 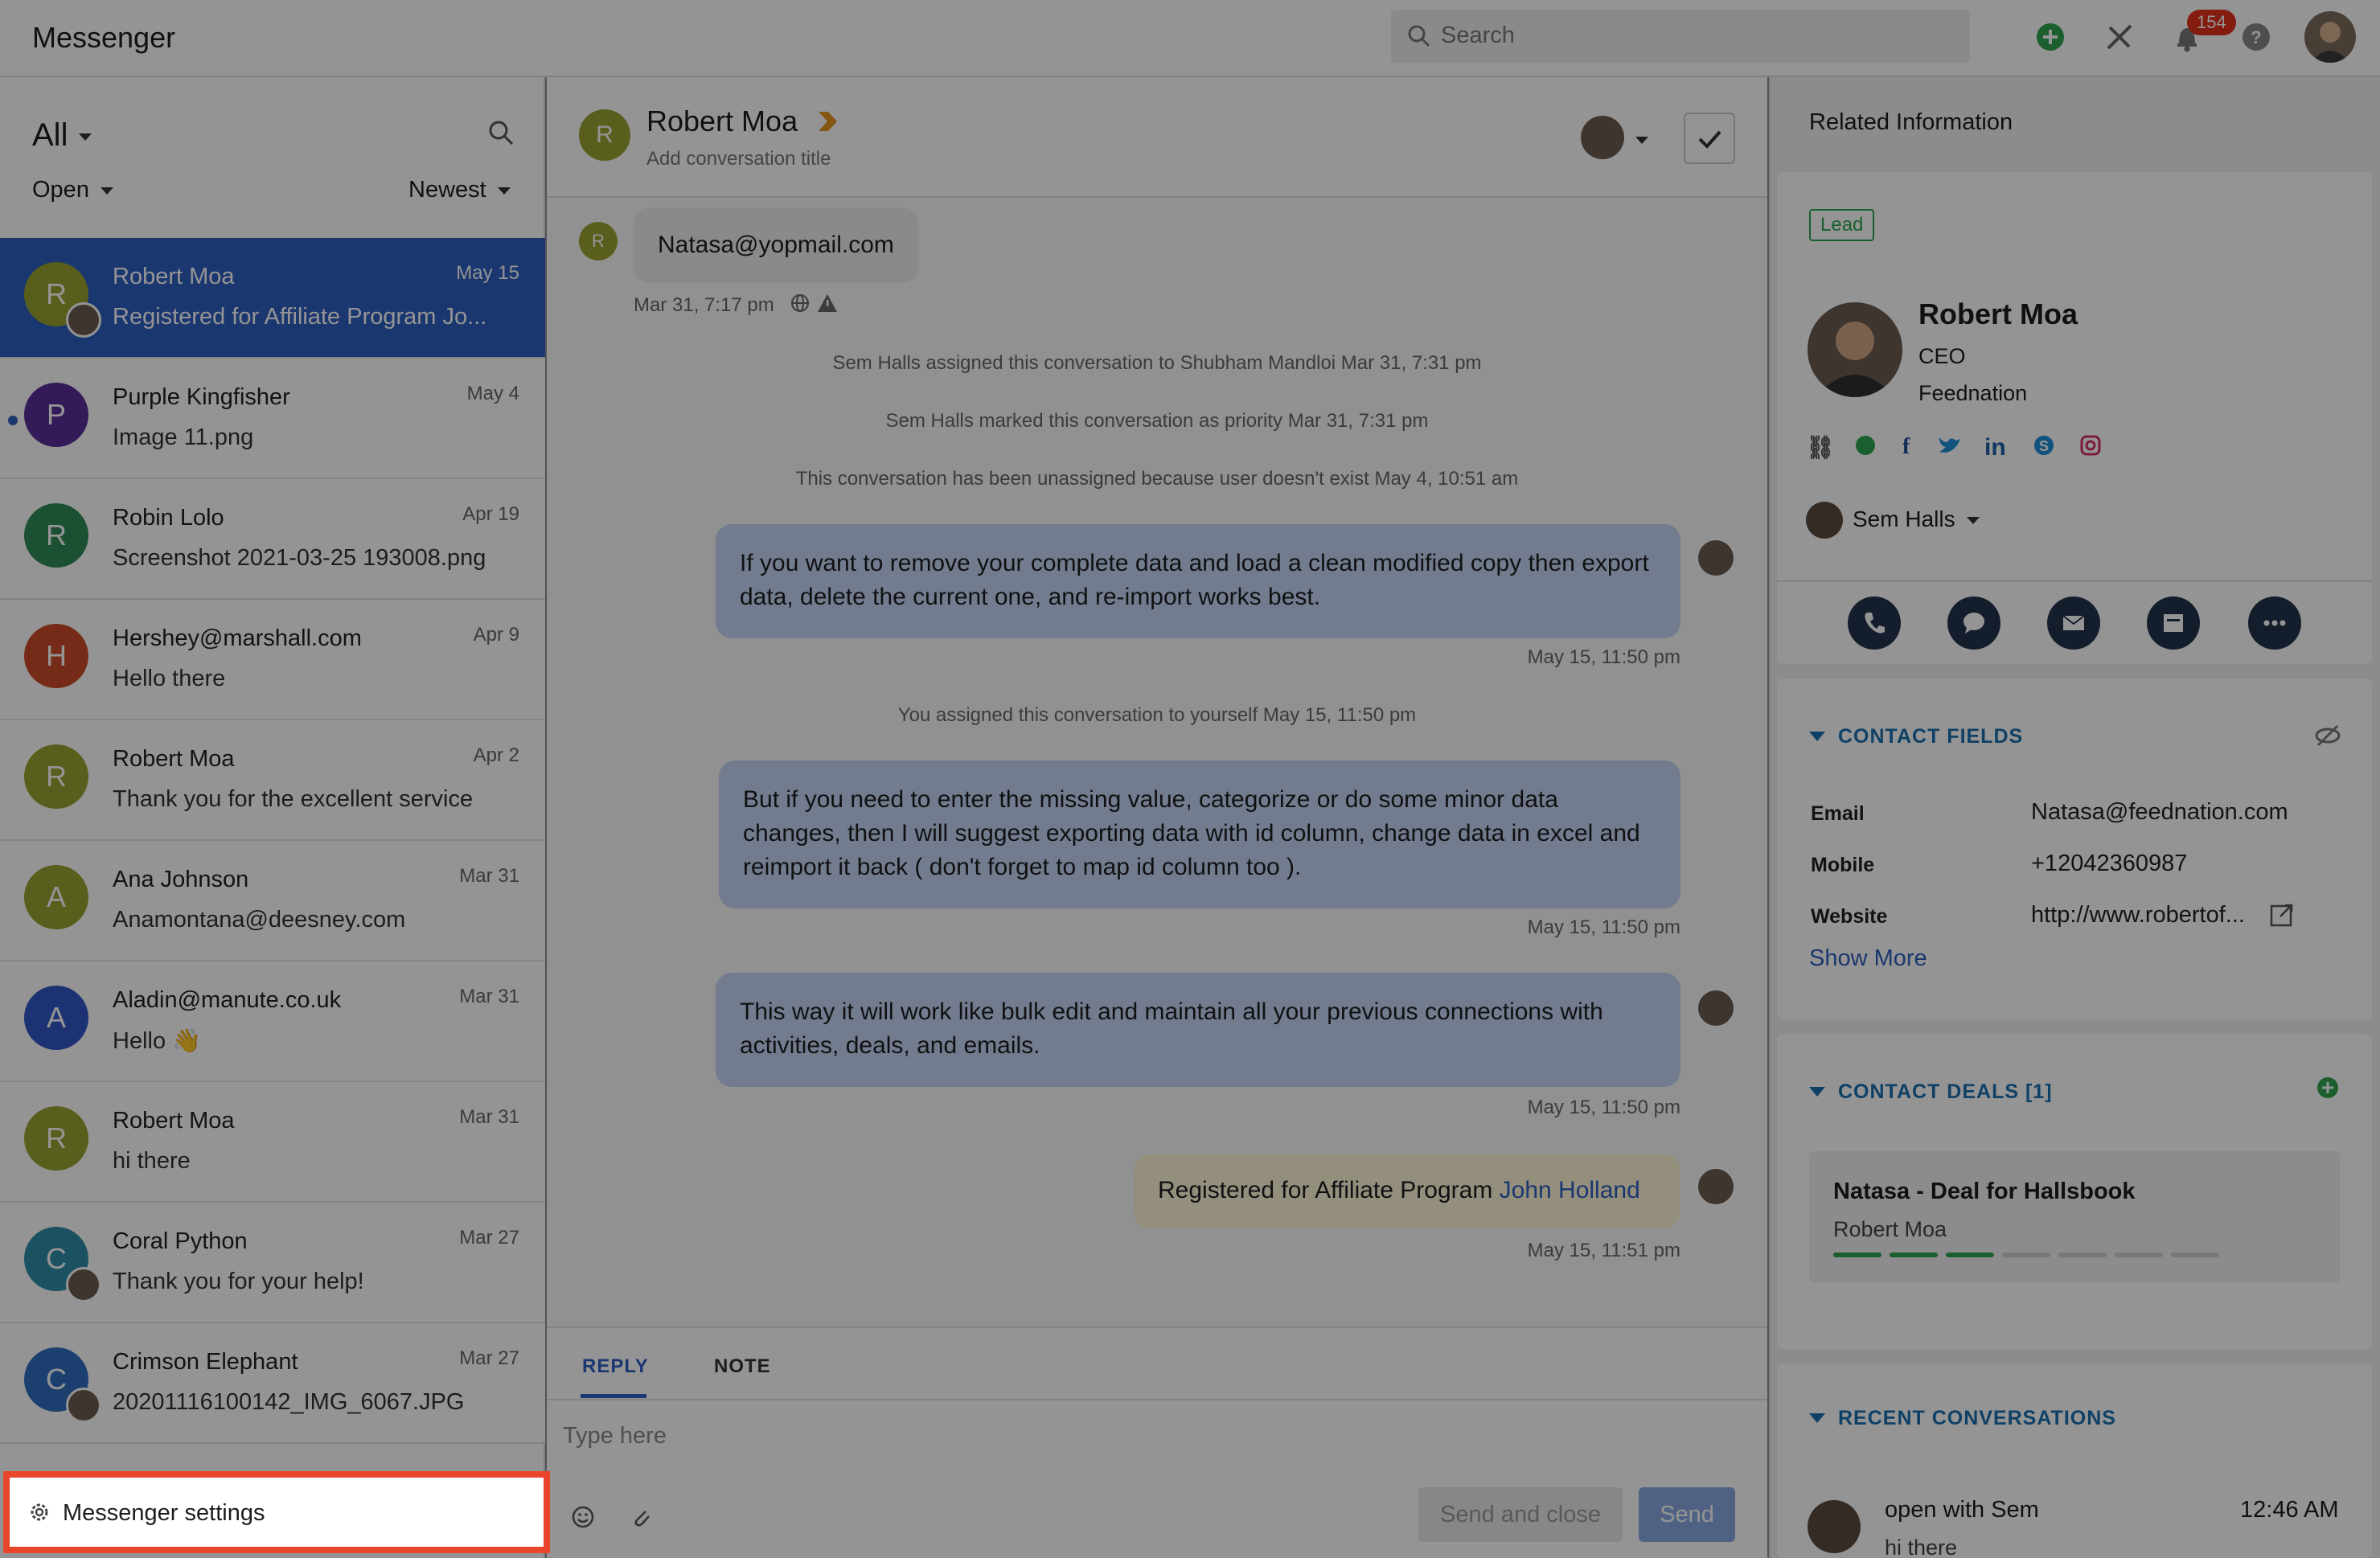 I want to click on conversation-date: Mar 27, so click(x=489, y=1358).